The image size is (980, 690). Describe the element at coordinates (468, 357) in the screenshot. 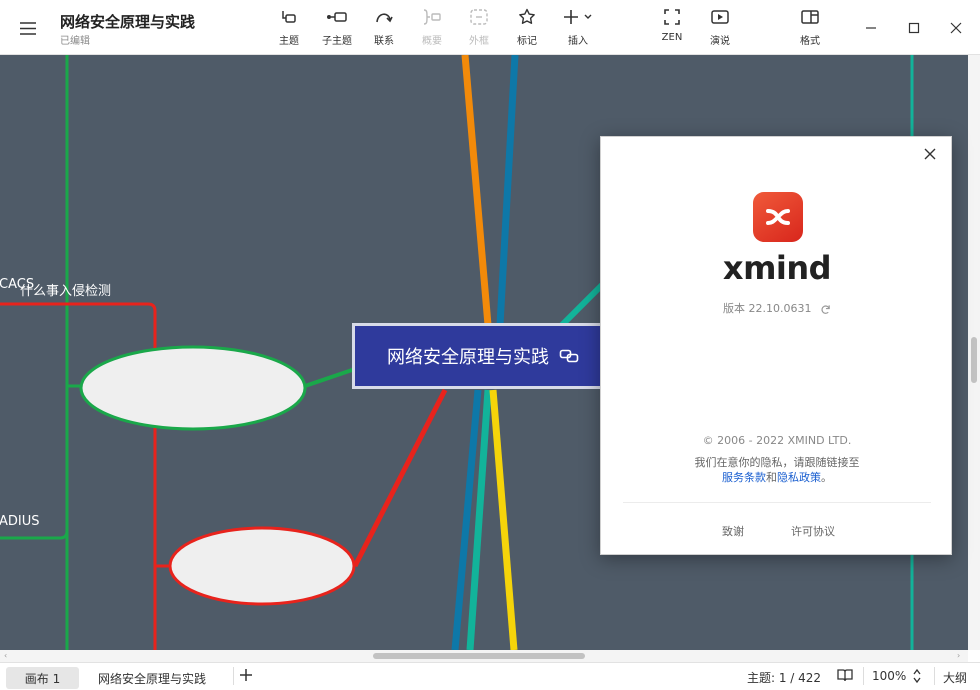

I see `central-topic-label: 网络安全原理与实践` at that location.